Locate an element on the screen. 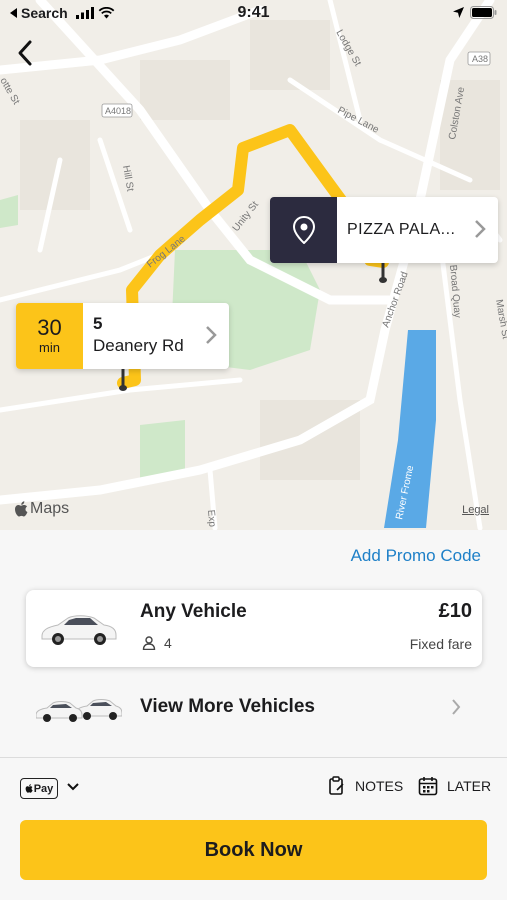 The height and width of the screenshot is (900, 507). notes-label: NOTES is located at coordinates (379, 786).